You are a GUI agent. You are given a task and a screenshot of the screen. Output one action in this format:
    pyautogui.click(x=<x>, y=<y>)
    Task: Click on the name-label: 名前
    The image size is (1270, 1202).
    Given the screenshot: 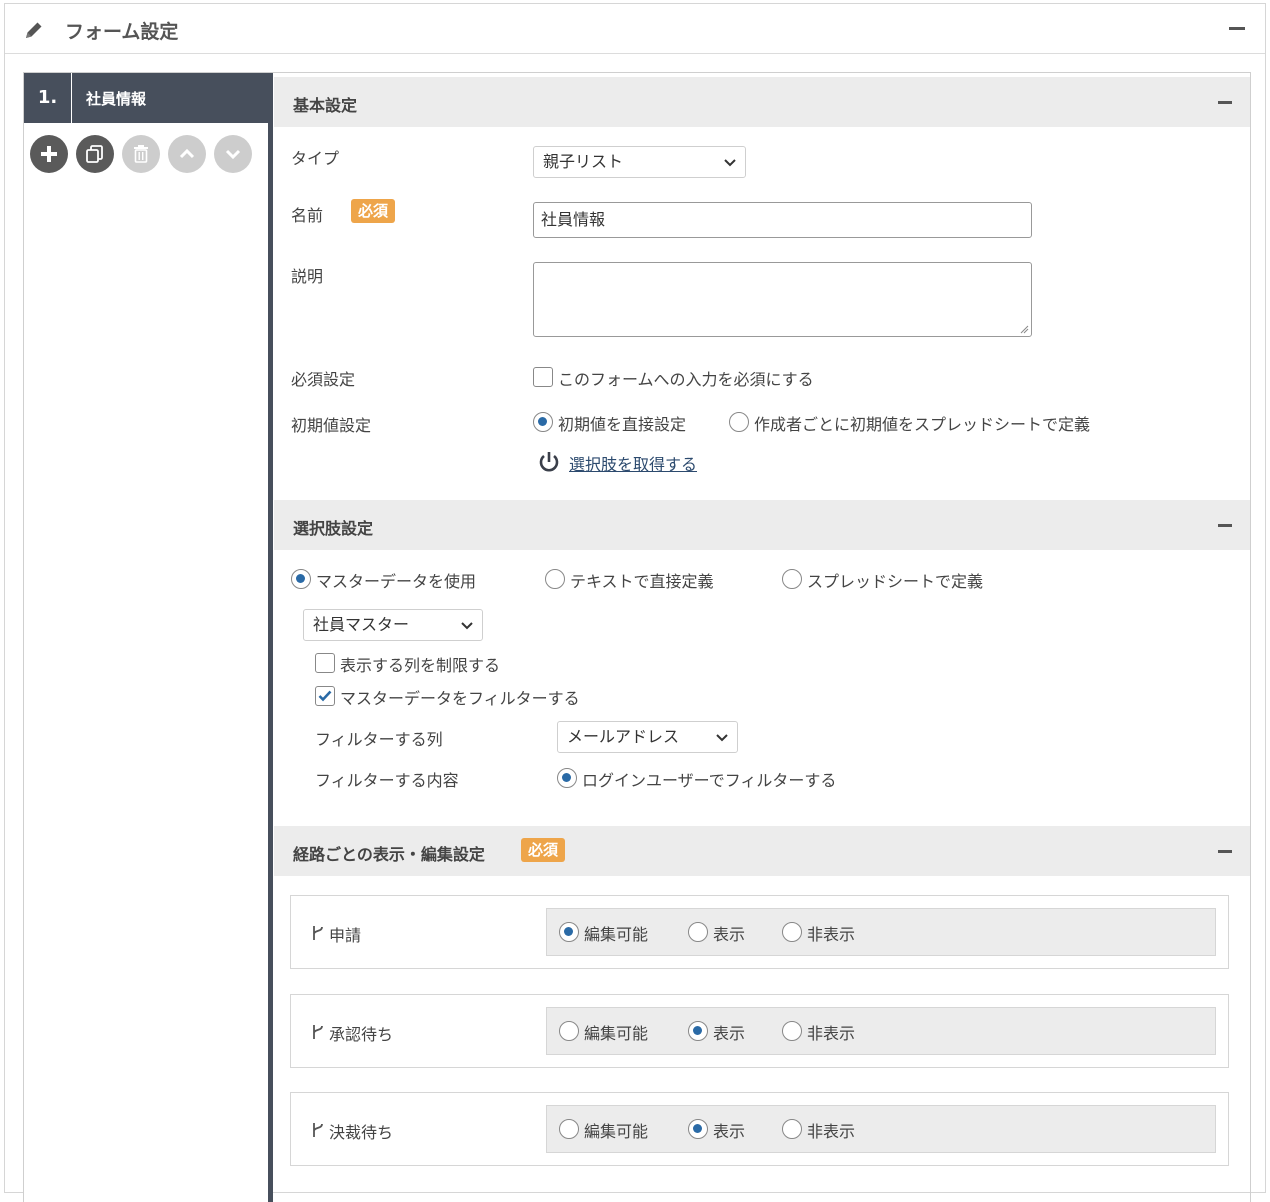 What is the action you would take?
    pyautogui.click(x=307, y=215)
    